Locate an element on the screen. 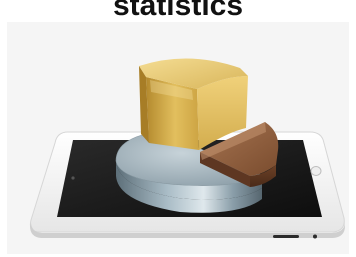 The width and height of the screenshot is (356, 257). camera-icon is located at coordinates (73, 178).